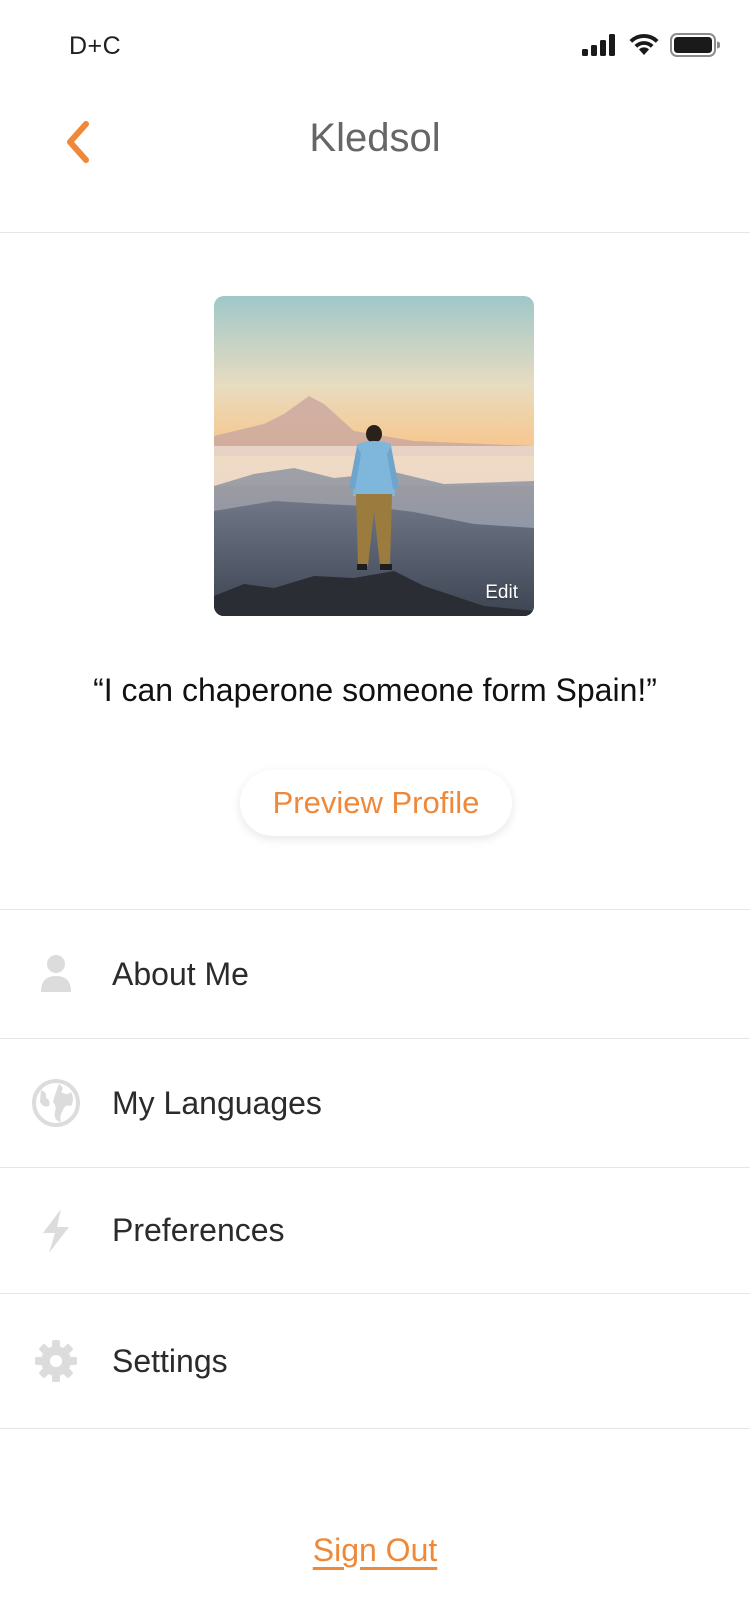  Describe the element at coordinates (56, 1361) in the screenshot. I see `gear-icon` at that location.